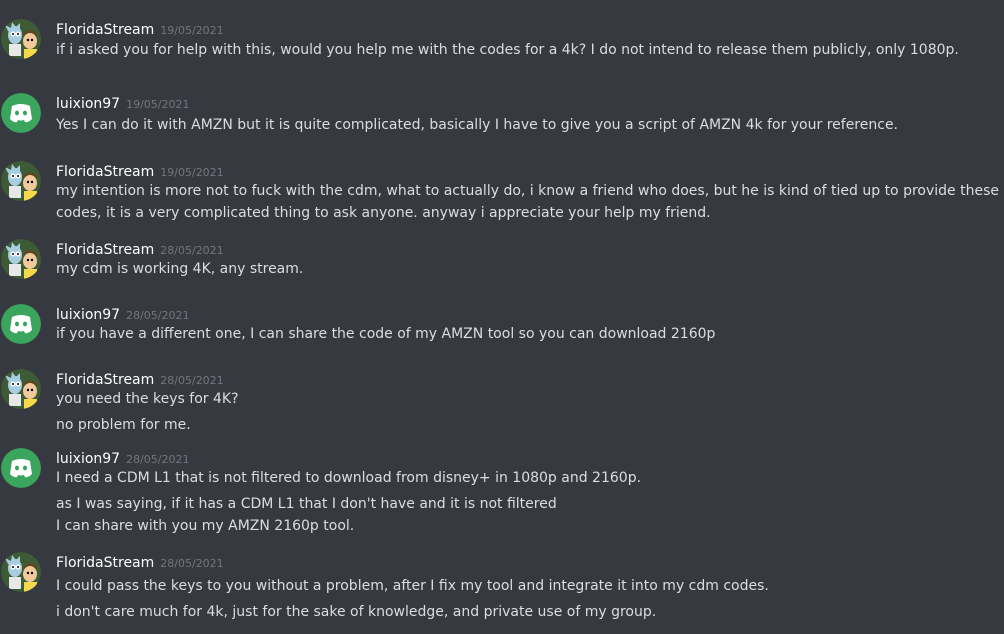 This screenshot has height=634, width=1004. I want to click on message-text: you need the keys for 4K?, so click(147, 399).